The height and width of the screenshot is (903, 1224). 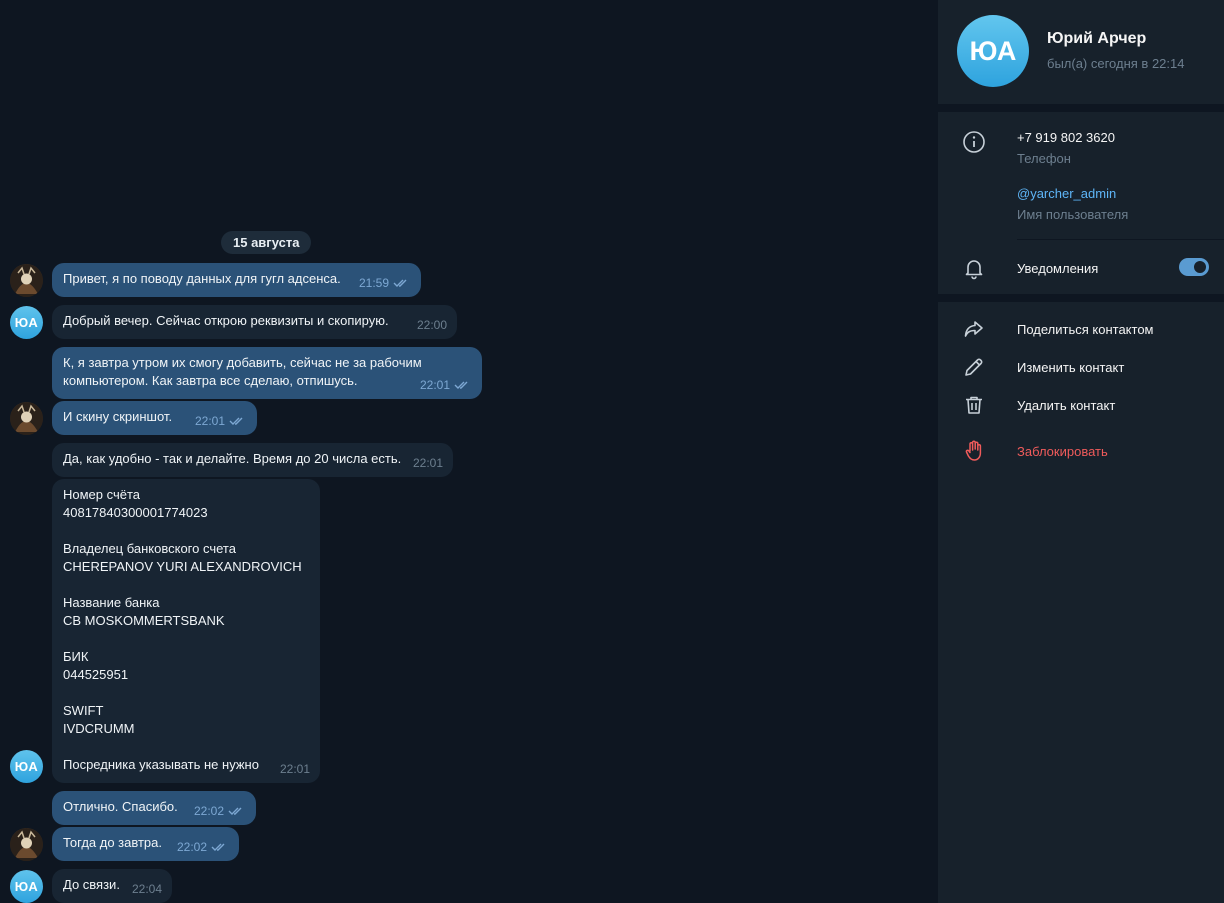 What do you see at coordinates (1116, 63) in the screenshot?
I see `profile-status: был(а) сегодня в 22:14` at bounding box center [1116, 63].